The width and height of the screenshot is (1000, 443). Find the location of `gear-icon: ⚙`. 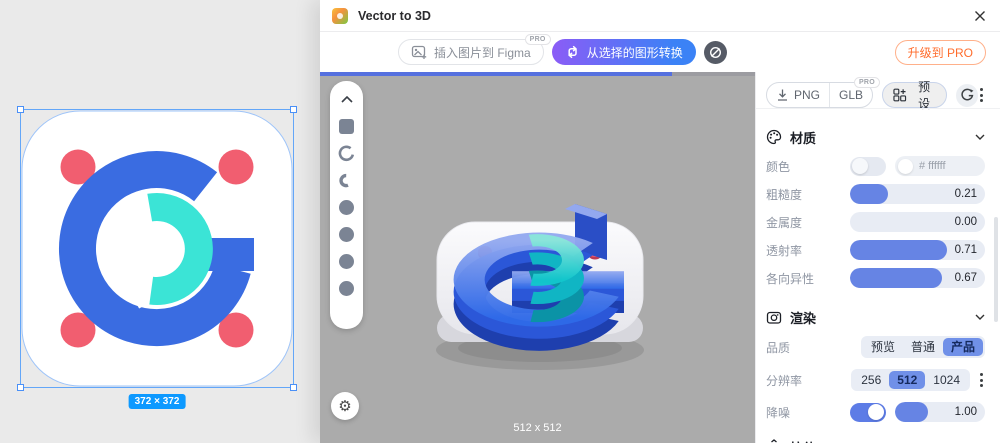

gear-icon: ⚙ is located at coordinates (345, 406).